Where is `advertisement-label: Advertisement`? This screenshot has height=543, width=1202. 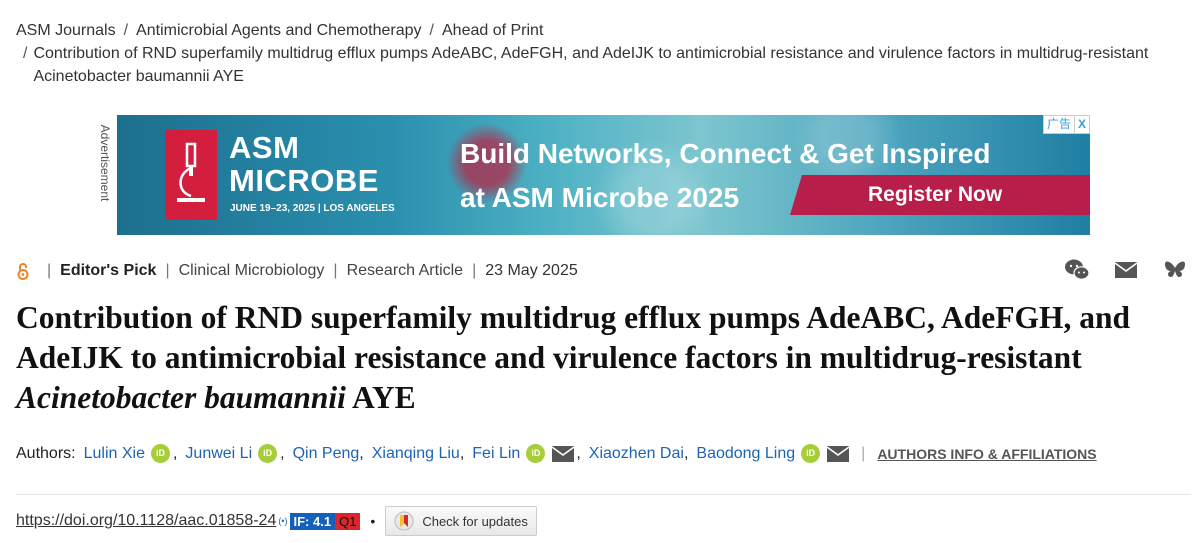
advertisement-label: Advertisement is located at coordinates (105, 163).